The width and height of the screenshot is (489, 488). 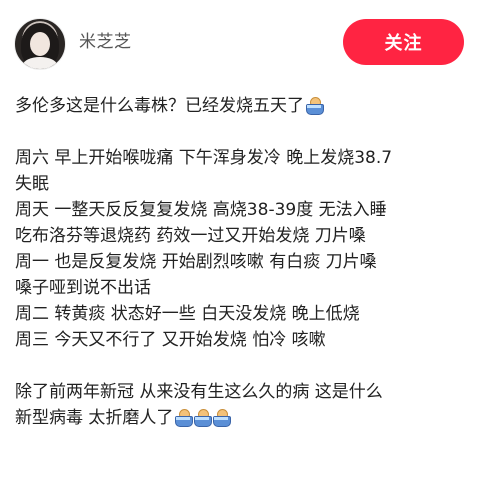 I want to click on post-line: 除了前两年新冠 从来没有生这么久的病 这是什么, so click(x=199, y=392).